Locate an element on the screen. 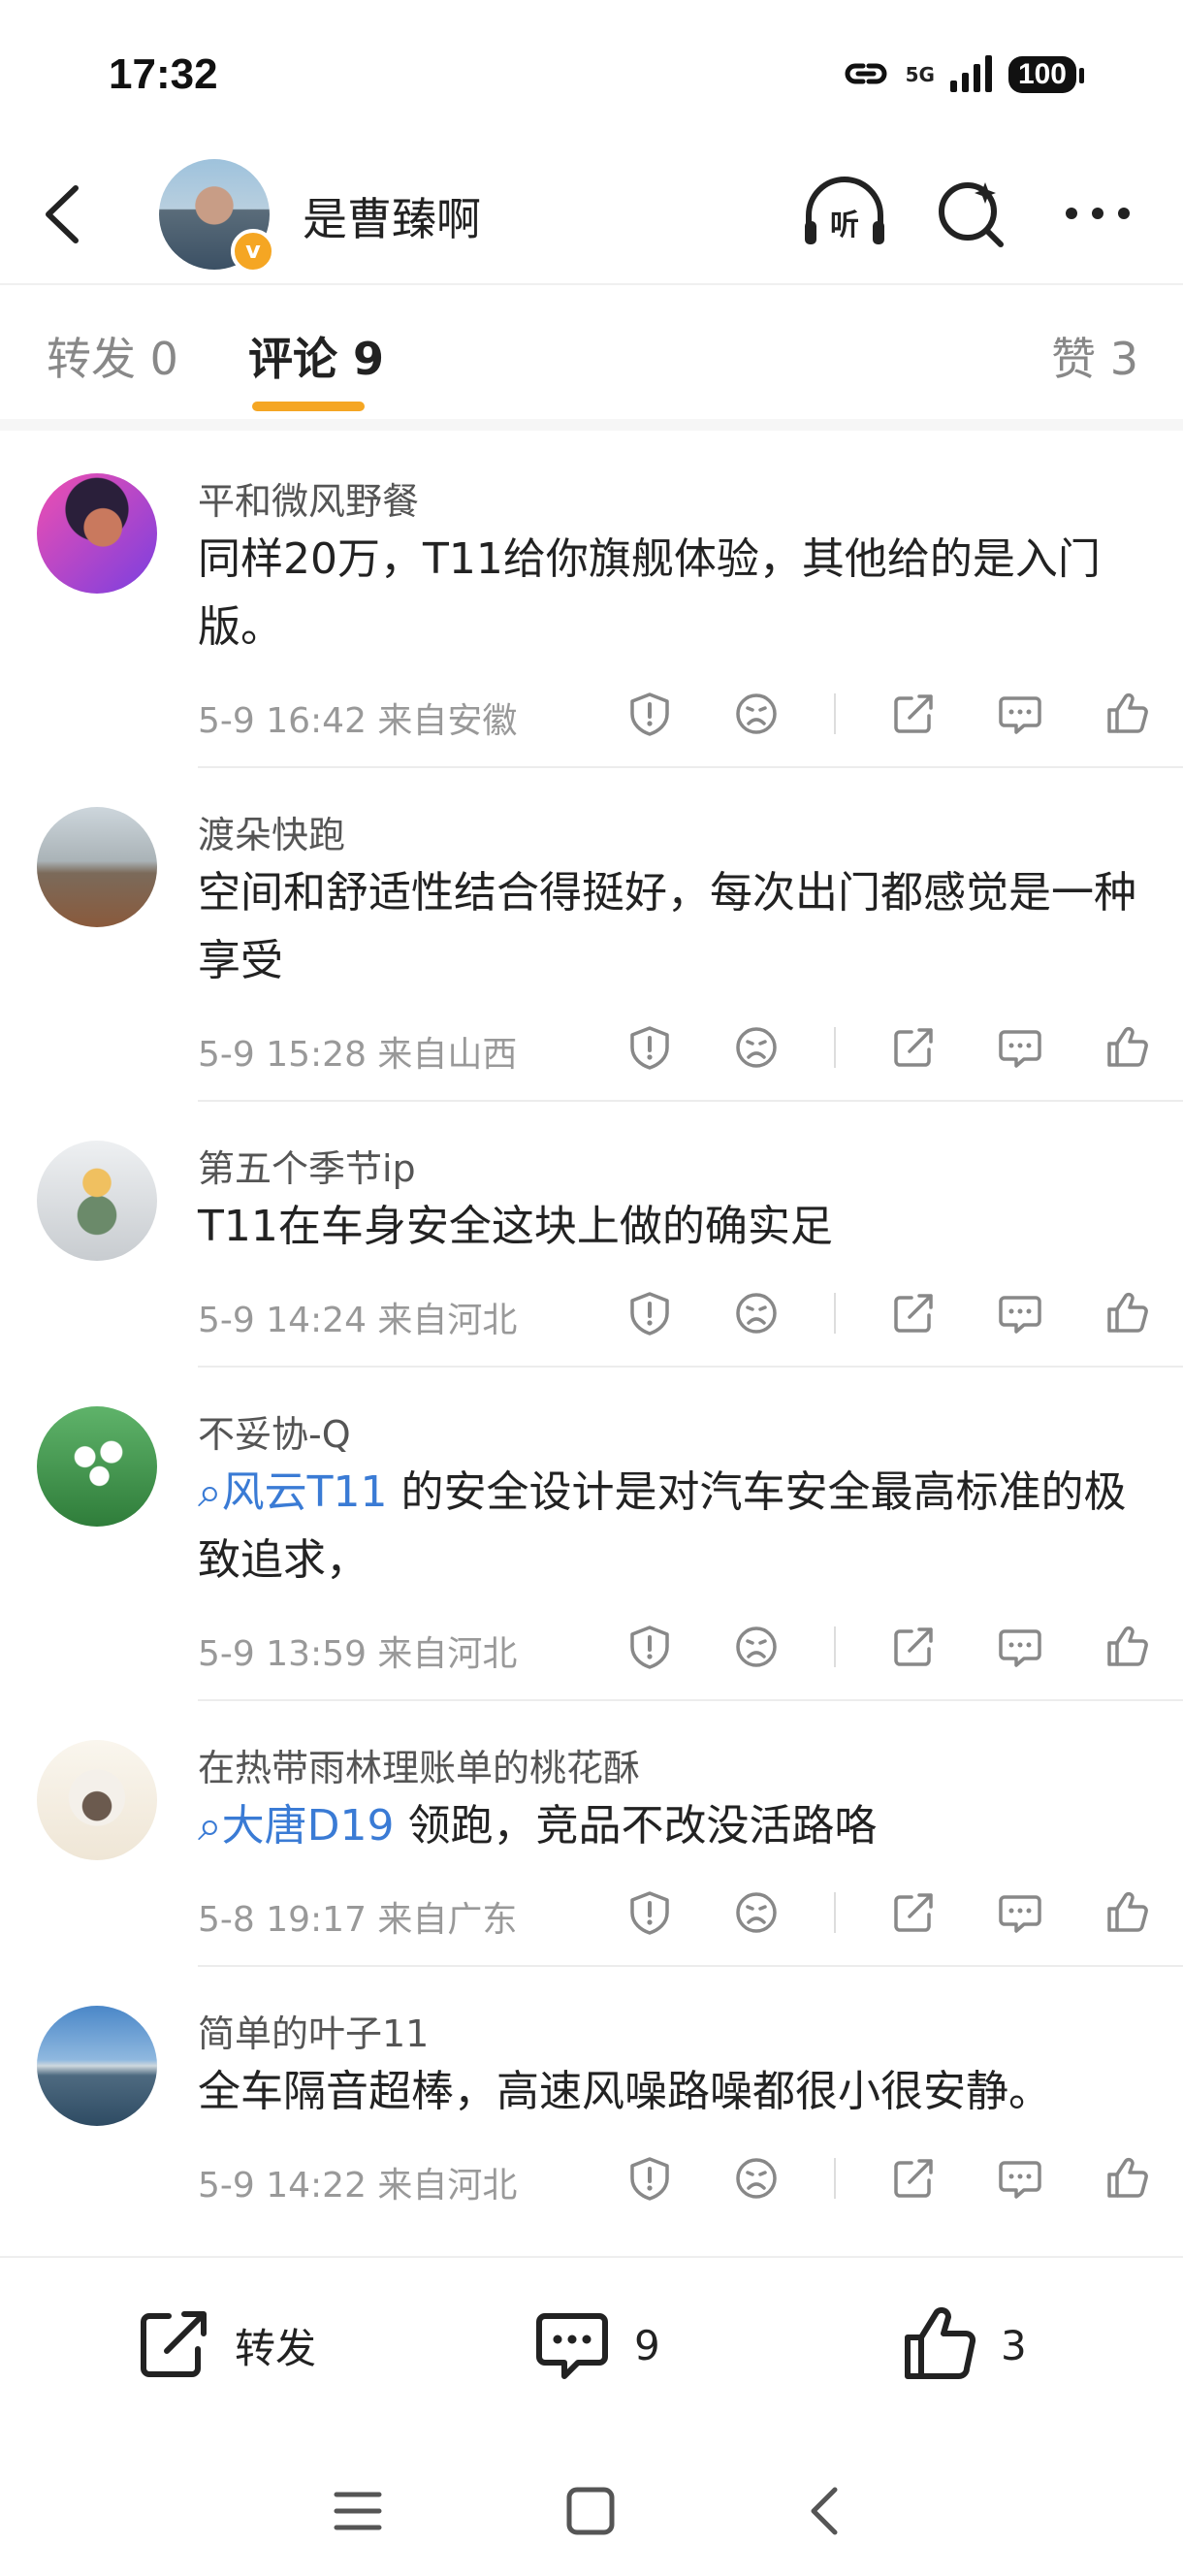  system-back-button is located at coordinates (827, 2511).